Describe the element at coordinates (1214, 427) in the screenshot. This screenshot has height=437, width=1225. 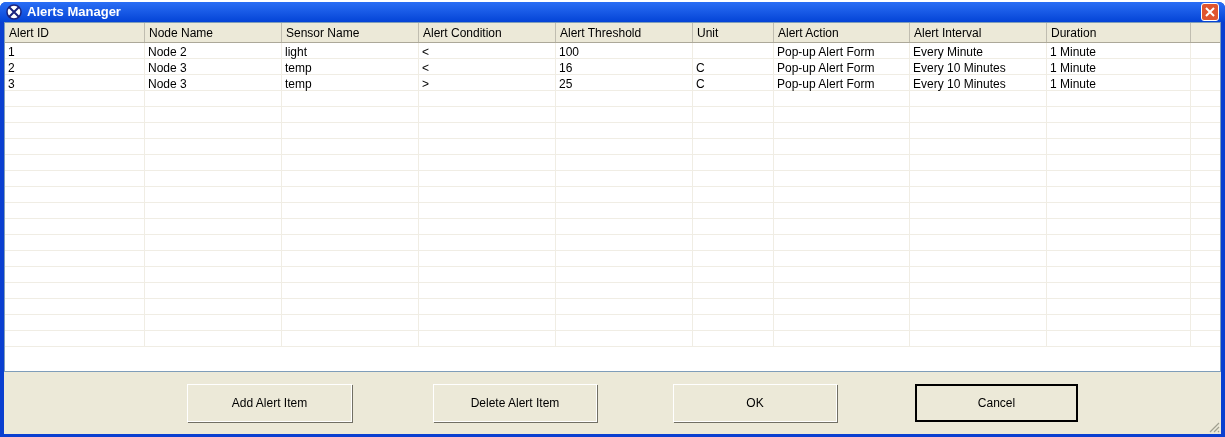
I see `resize-grip-icon` at that location.